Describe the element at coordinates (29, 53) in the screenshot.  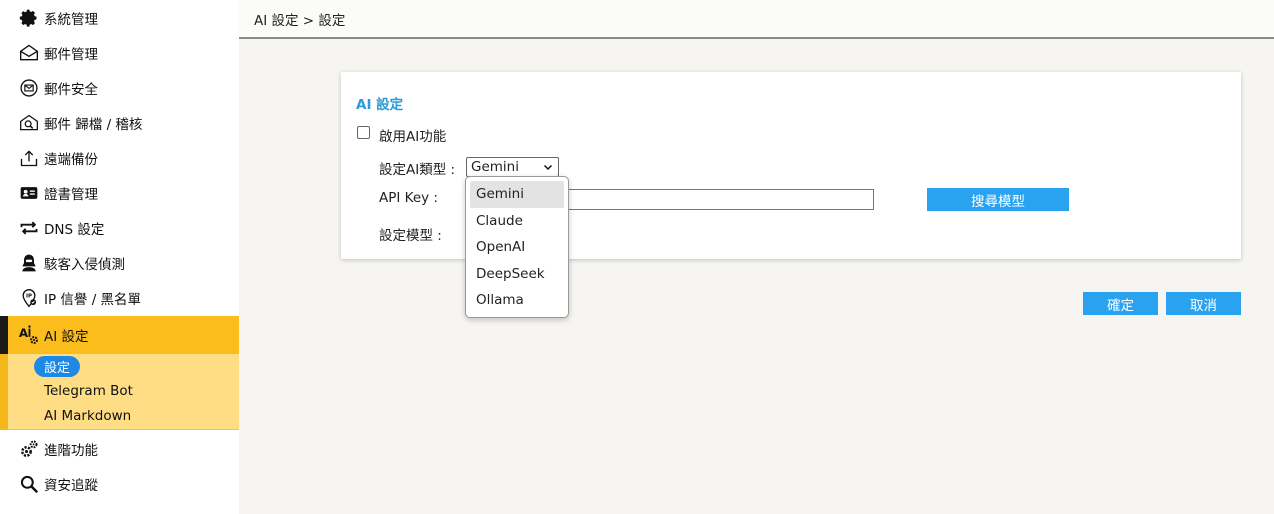
I see `envelope-icon` at that location.